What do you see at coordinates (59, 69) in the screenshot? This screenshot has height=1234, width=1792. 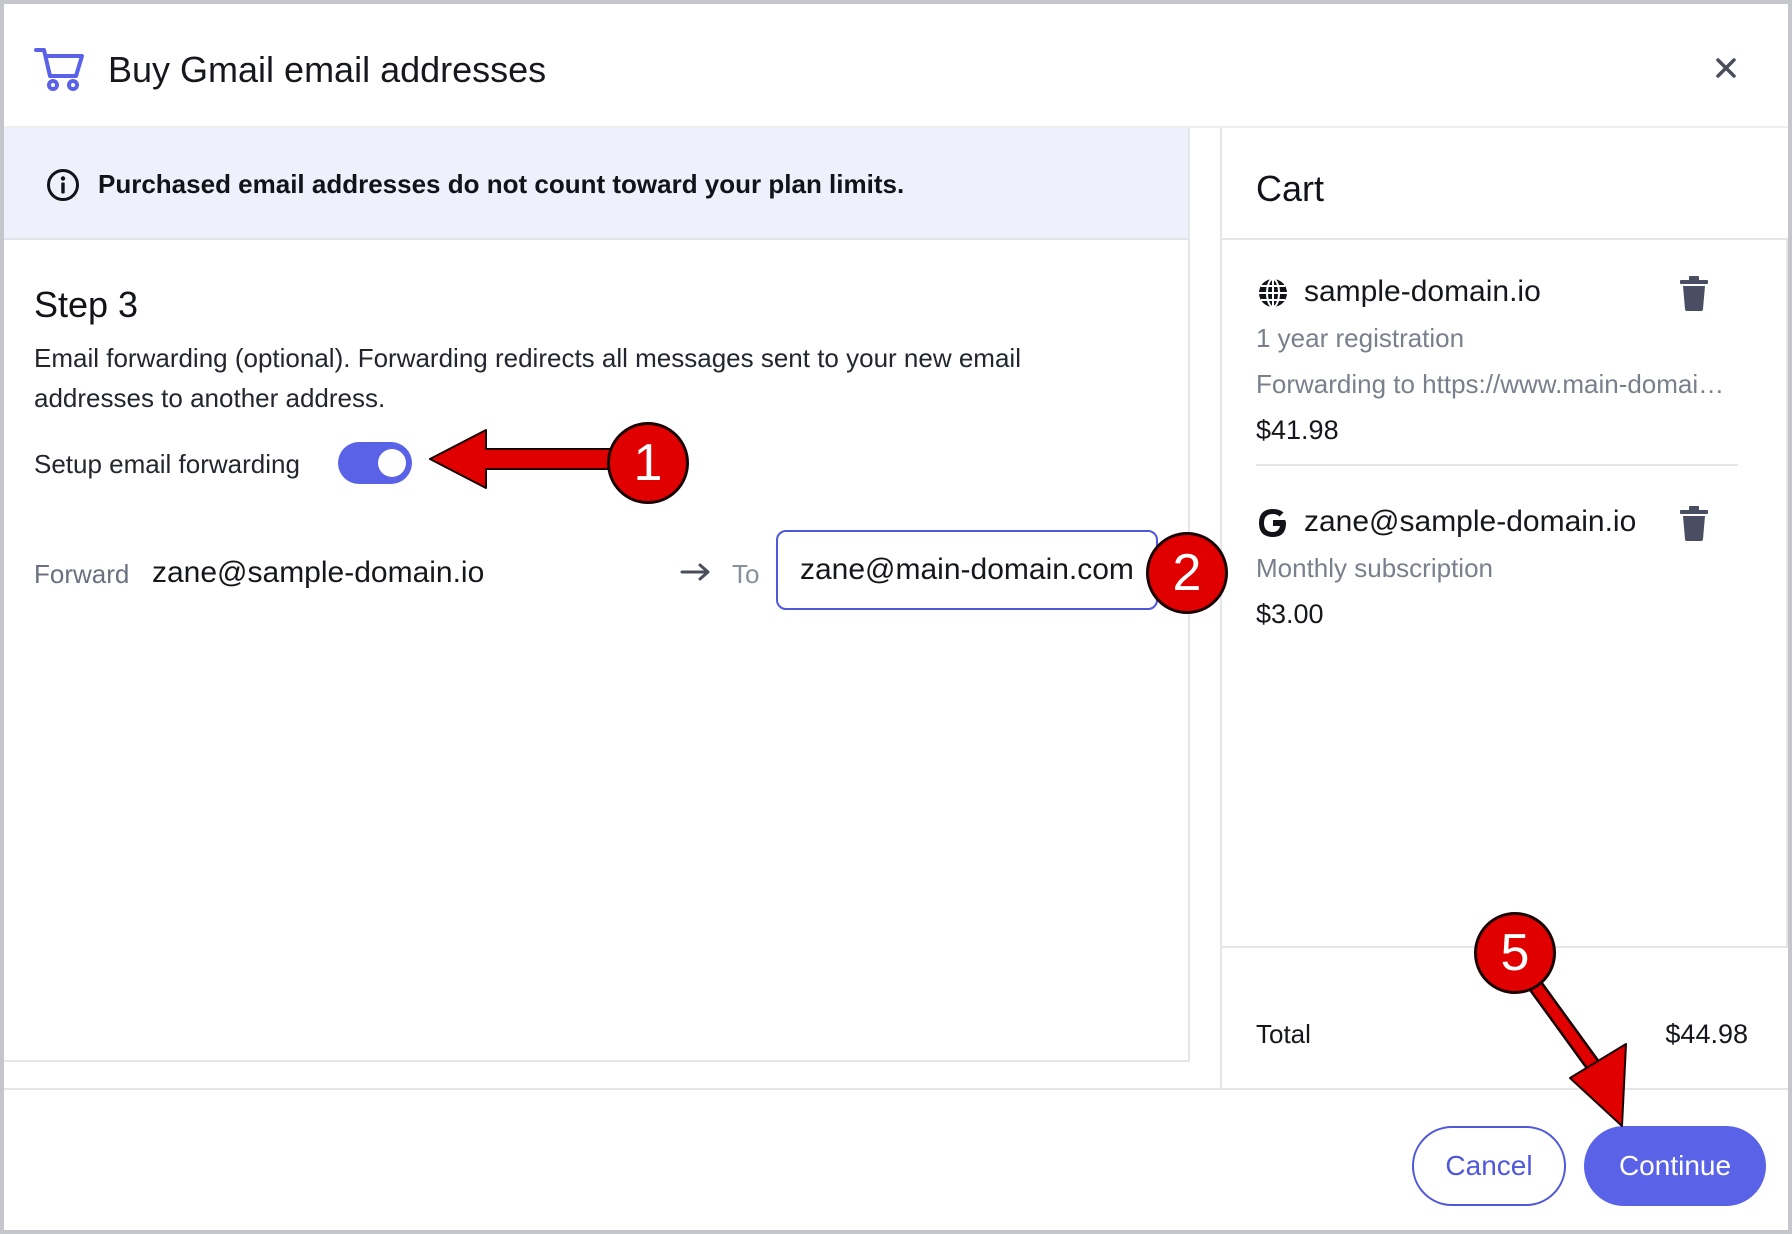 I see `shopping-cart-icon` at bounding box center [59, 69].